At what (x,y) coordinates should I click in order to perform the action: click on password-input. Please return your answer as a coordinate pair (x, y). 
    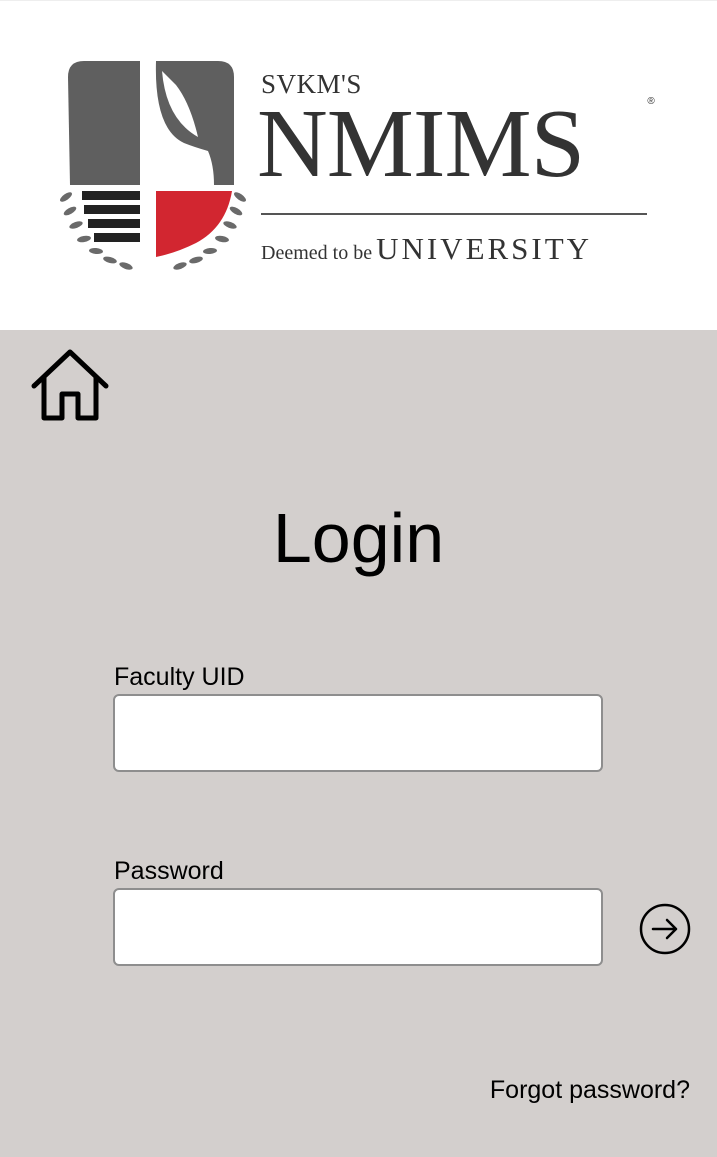
    Looking at the image, I should click on (358, 927).